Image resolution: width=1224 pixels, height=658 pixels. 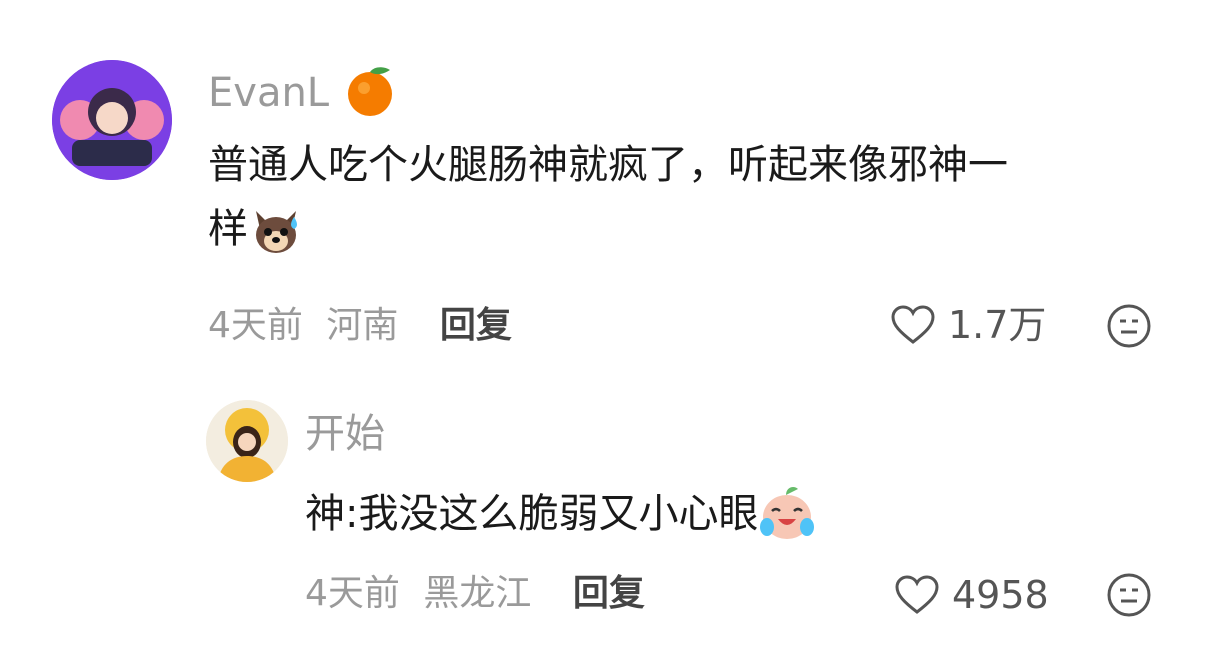 I want to click on comment-location: 河南, so click(x=362, y=325).